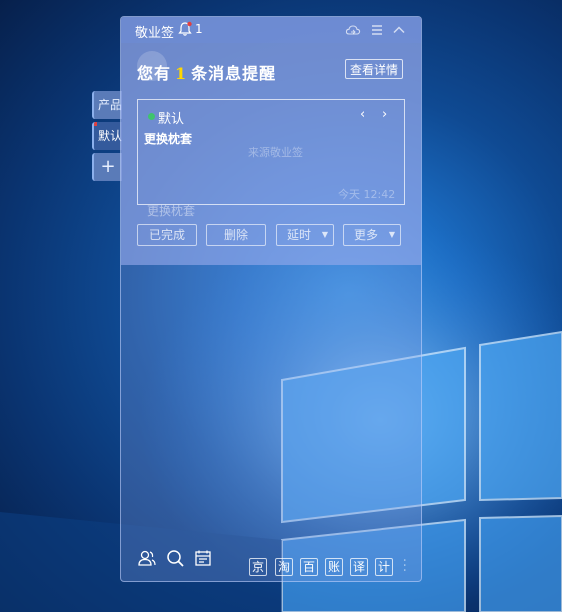 This screenshot has height=612, width=562. I want to click on snooze-button-label: 延时, so click(298, 235).